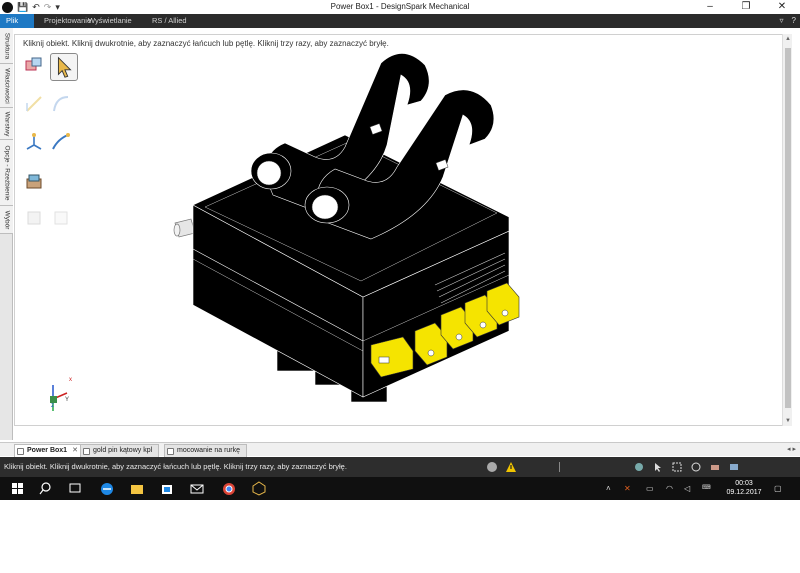  Describe the element at coordinates (120, 450) in the screenshot. I see `doc-tab-gold-pin: gold pin kątowy kpl` at that location.